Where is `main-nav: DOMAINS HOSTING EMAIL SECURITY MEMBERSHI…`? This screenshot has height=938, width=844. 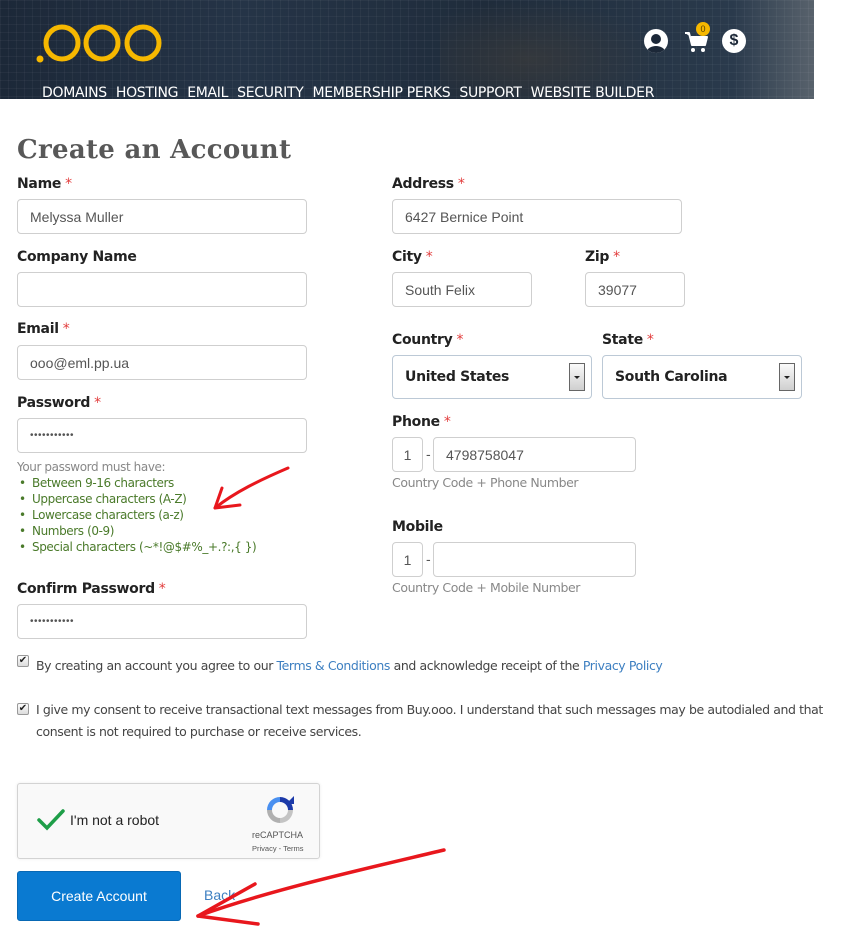
main-nav: DOMAINS HOSTING EMAIL SECURITY MEMBERSHI… is located at coordinates (352, 92).